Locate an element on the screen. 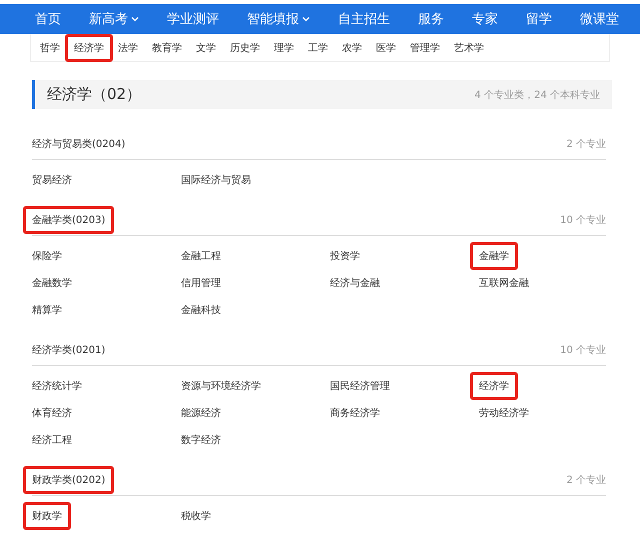 The image size is (640, 537). discipline-tab: 哲学 is located at coordinates (50, 47).